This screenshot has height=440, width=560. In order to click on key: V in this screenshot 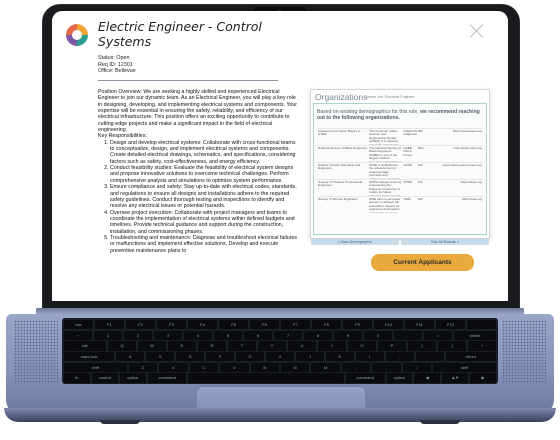, I will do `click(234, 367)`.